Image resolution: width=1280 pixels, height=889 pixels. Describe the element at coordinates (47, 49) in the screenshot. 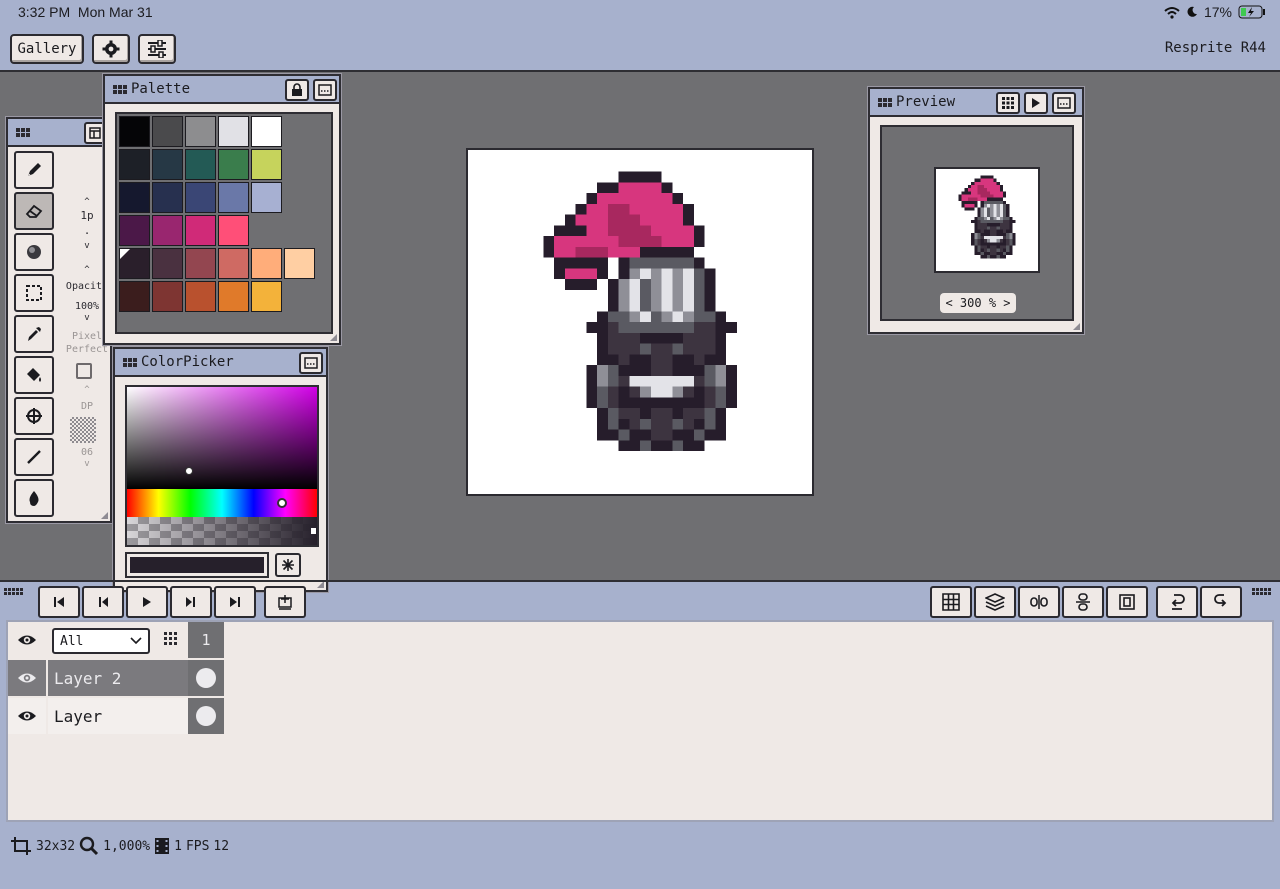

I see `gallery-button: Gallery` at that location.